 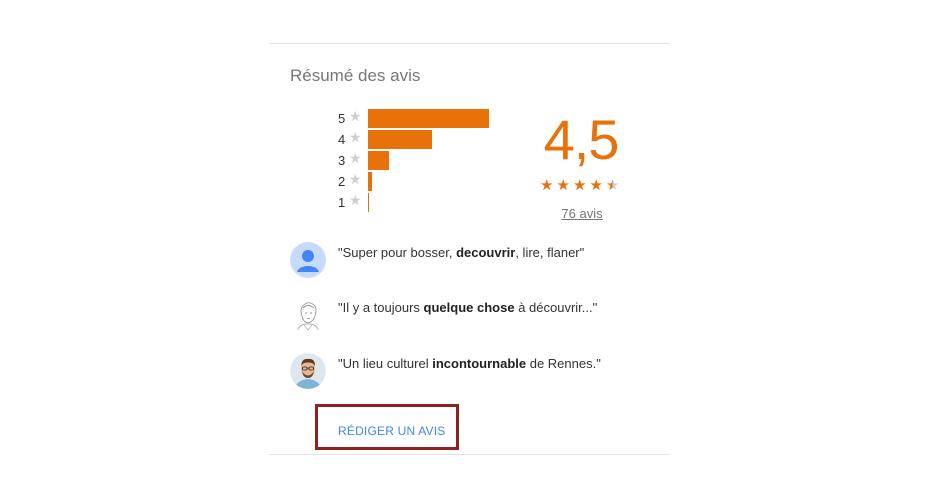 I want to click on write-review-button: RÉDIGER UN AVIS, so click(x=391, y=431).